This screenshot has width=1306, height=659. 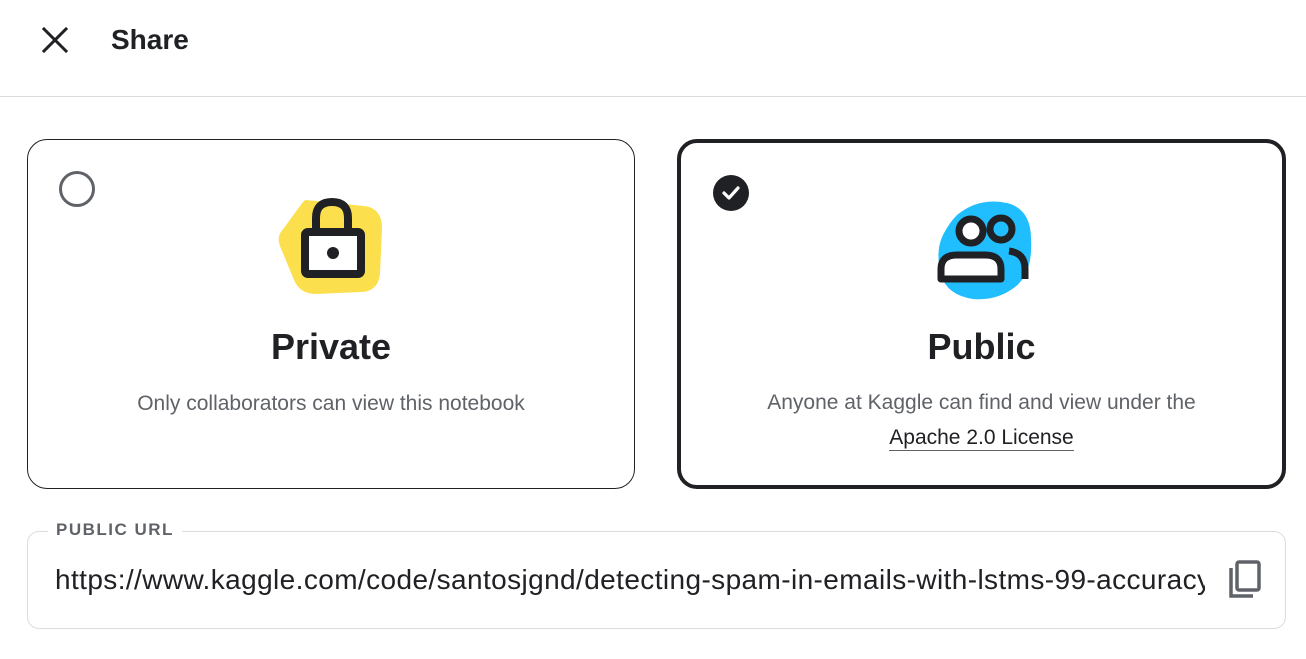 I want to click on copy-icon, so click(x=1245, y=579).